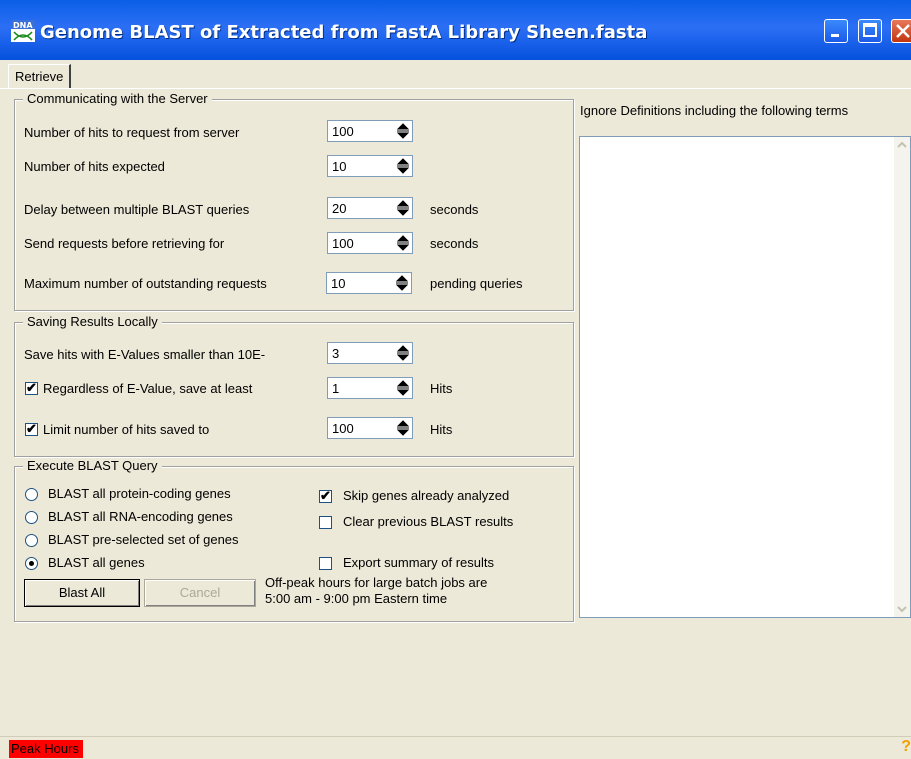 The image size is (911, 759). What do you see at coordinates (40, 76) in the screenshot?
I see `tab-retrieve: Retrieve` at bounding box center [40, 76].